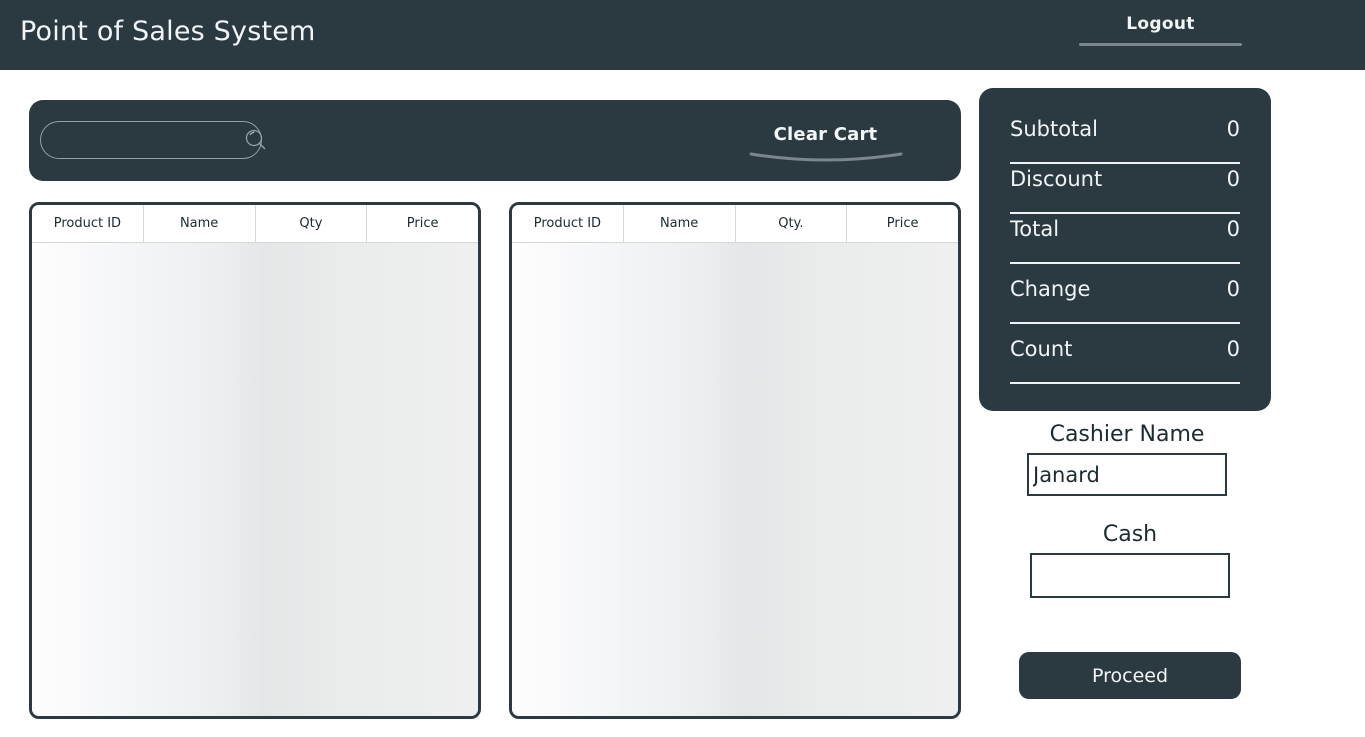 This screenshot has height=737, width=1365. Describe the element at coordinates (825, 134) in the screenshot. I see `clear-cart-button-label: Clear Cart` at that location.